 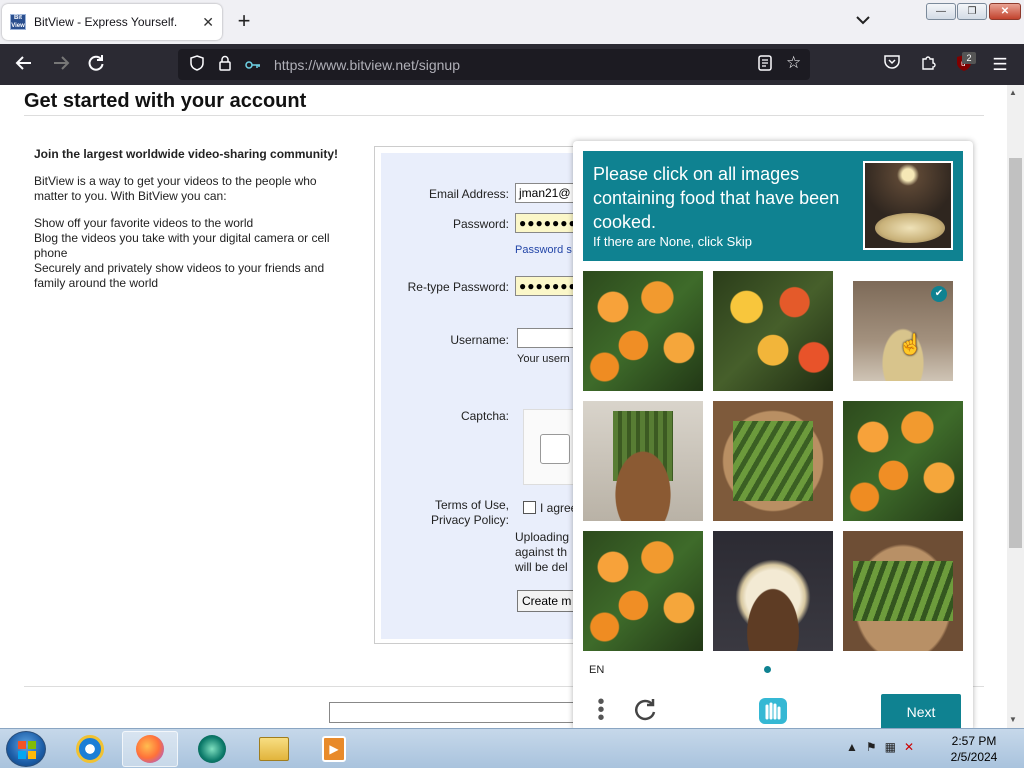 I want to click on bitview-favicon-icon: Bit View, so click(x=18, y=22).